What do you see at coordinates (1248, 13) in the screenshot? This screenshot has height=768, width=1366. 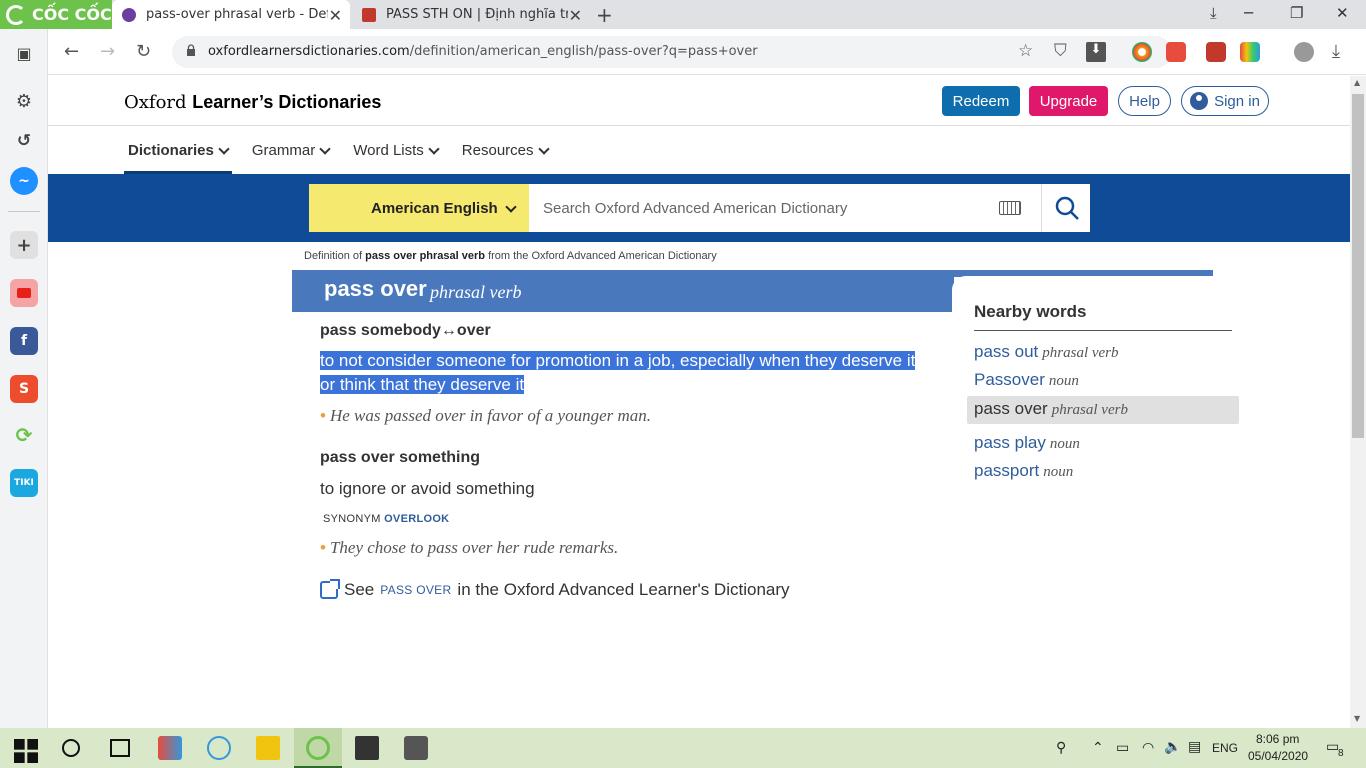 I see `minimize-button: ─` at bounding box center [1248, 13].